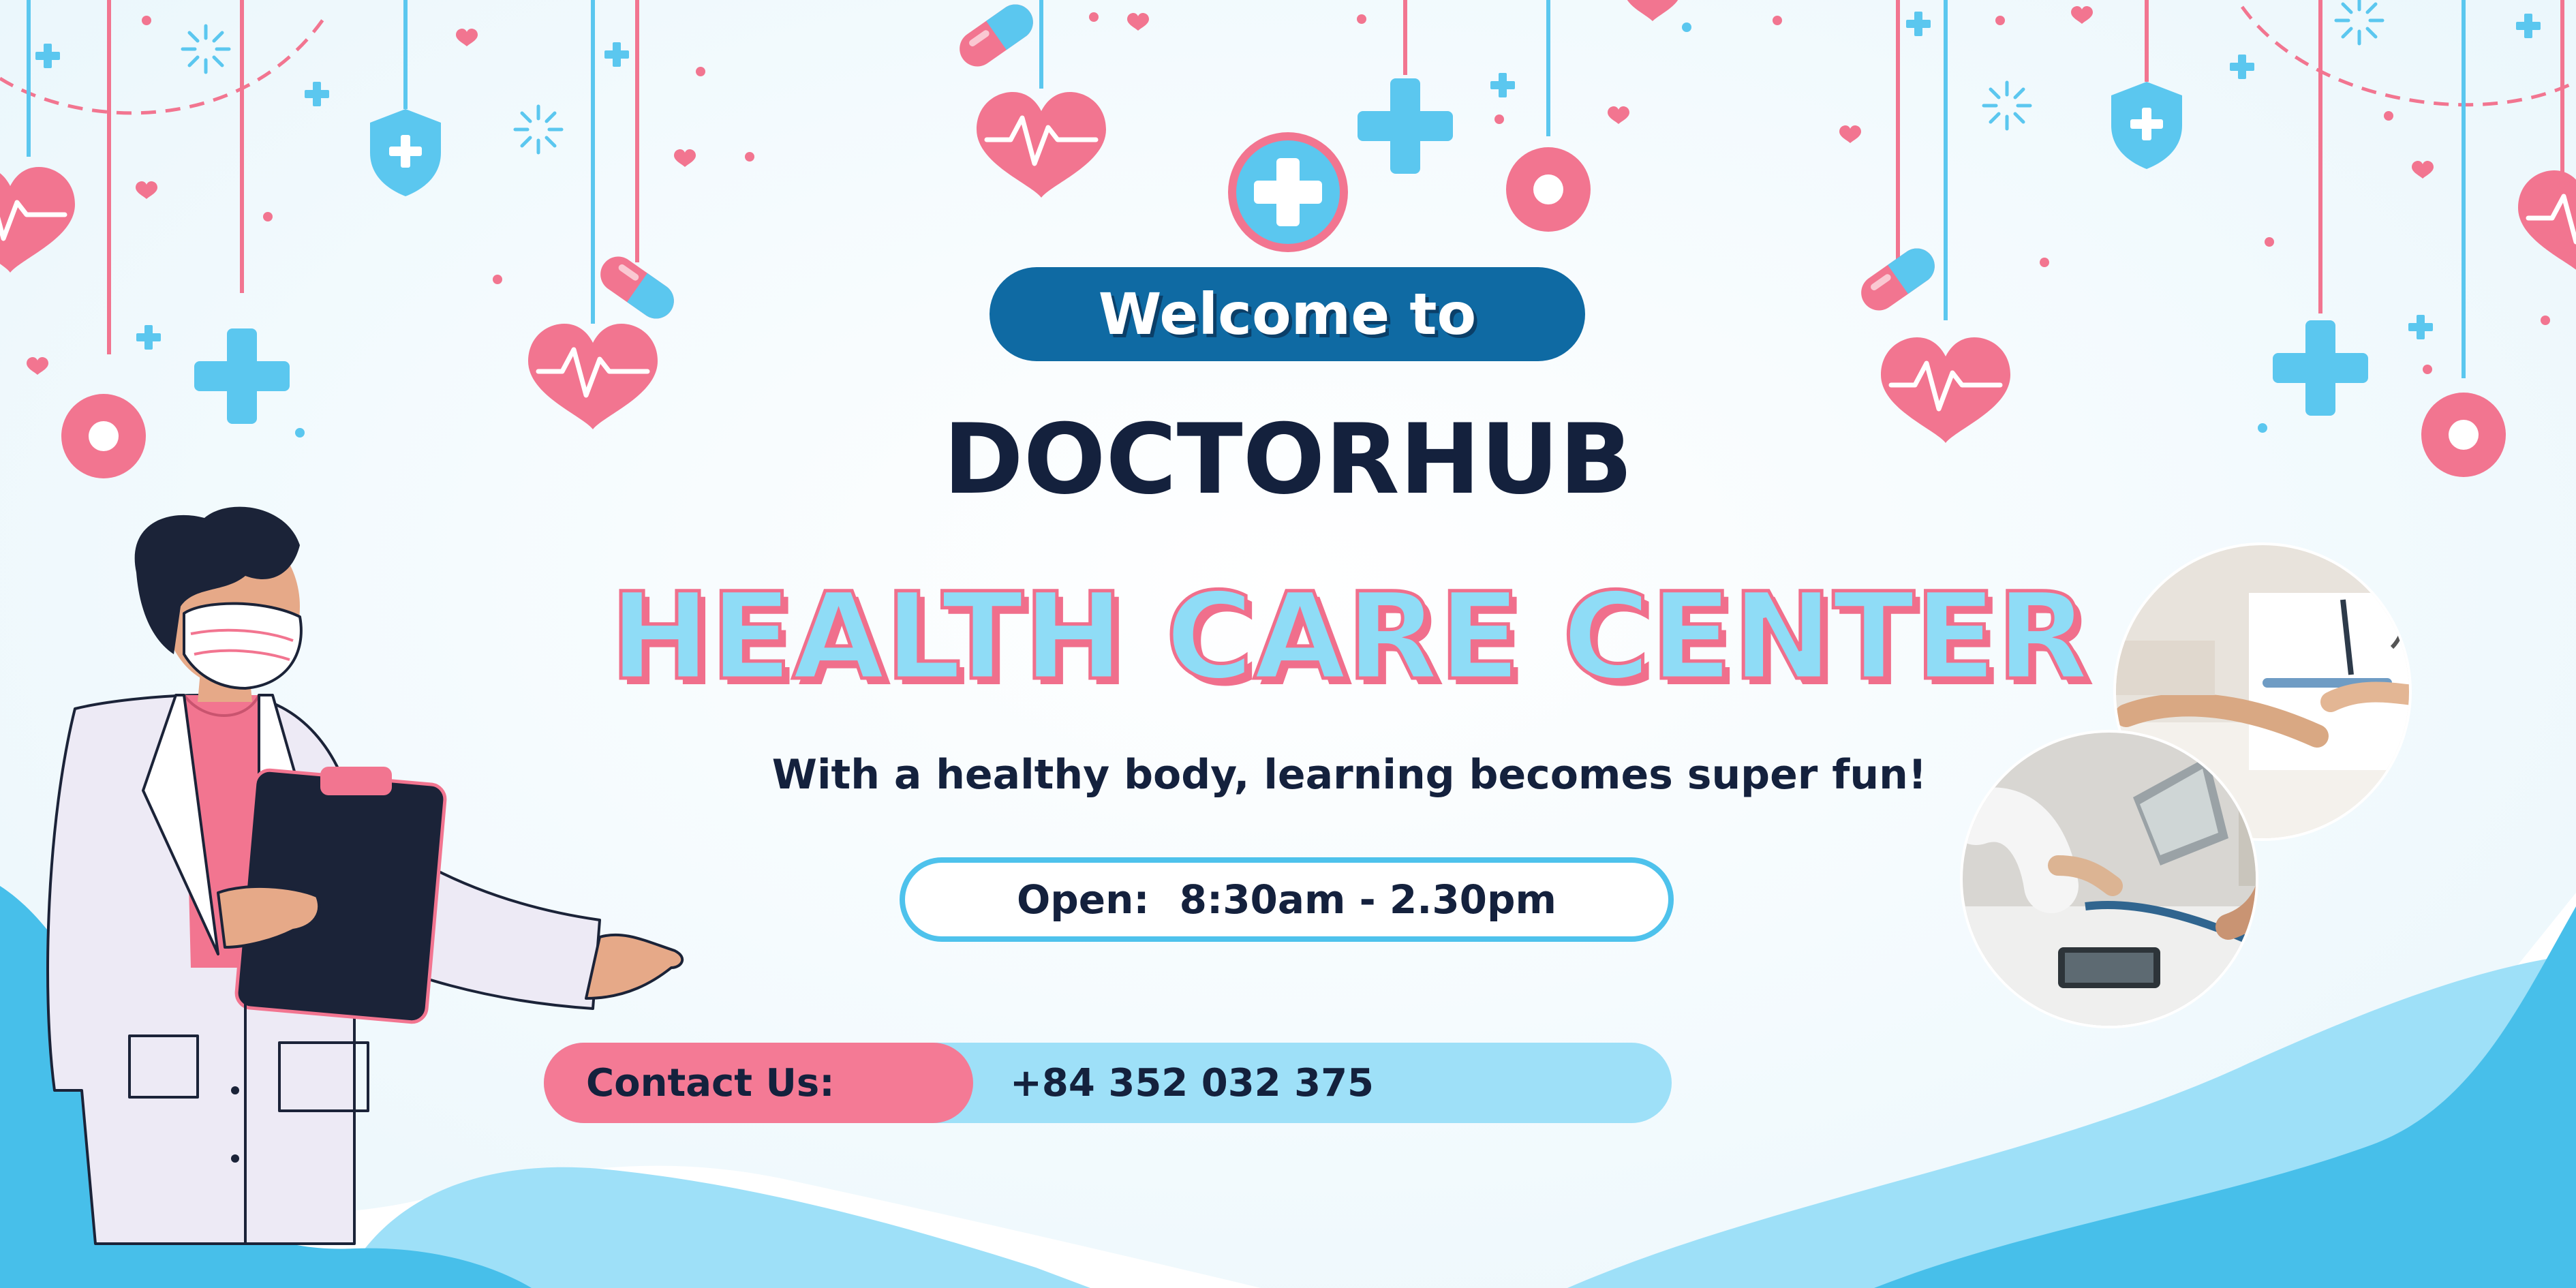 The image size is (2576, 1288). What do you see at coordinates (996, 37) in the screenshot?
I see `pill-capsule-icon` at bounding box center [996, 37].